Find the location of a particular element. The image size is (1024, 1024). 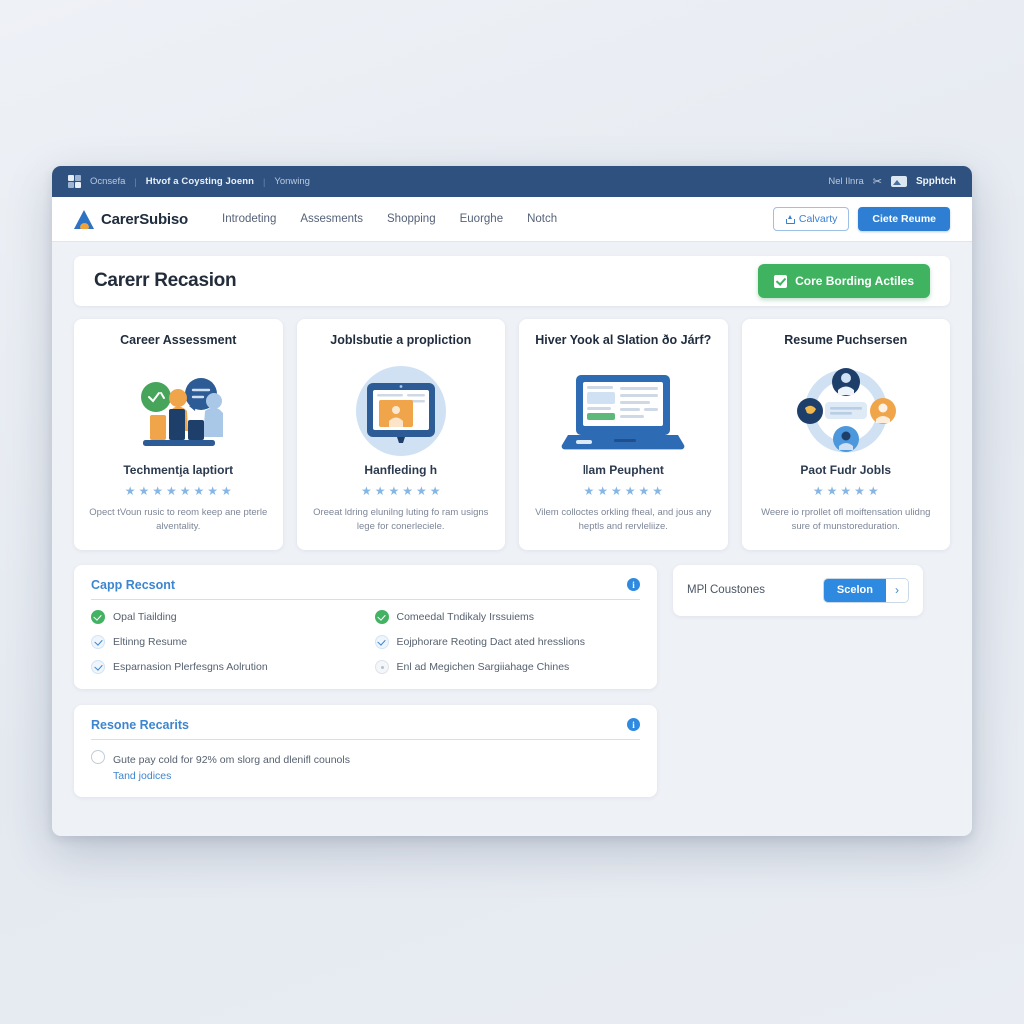

tablet-screen-icon is located at coordinates (401, 411).